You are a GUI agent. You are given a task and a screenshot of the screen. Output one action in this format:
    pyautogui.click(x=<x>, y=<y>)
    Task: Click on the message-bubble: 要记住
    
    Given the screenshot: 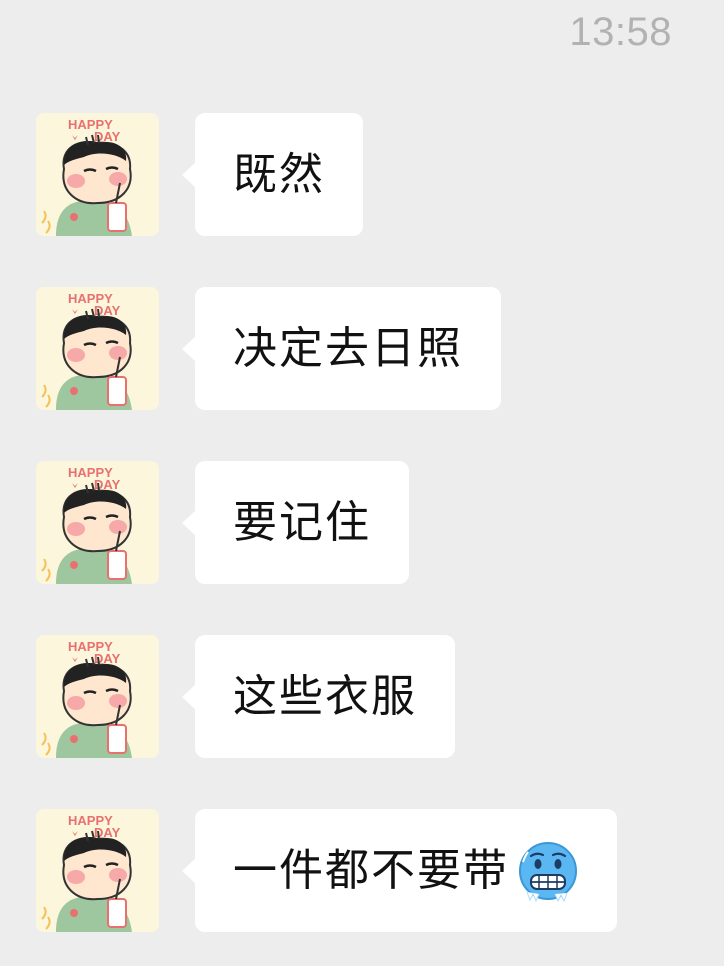 What is the action you would take?
    pyautogui.click(x=295, y=522)
    